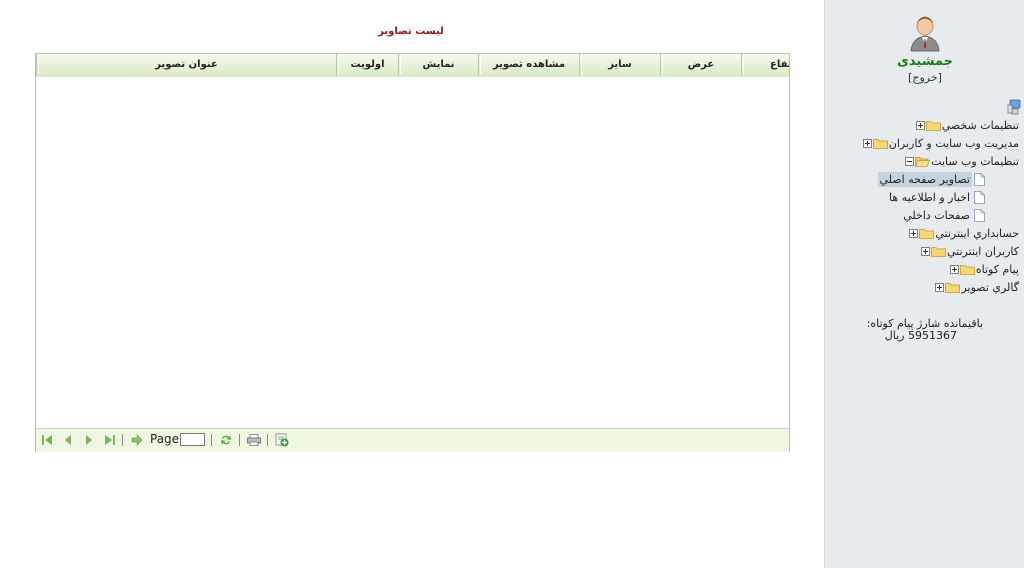 This screenshot has height=568, width=1024. What do you see at coordinates (89, 440) in the screenshot?
I see `next-page-icon` at bounding box center [89, 440].